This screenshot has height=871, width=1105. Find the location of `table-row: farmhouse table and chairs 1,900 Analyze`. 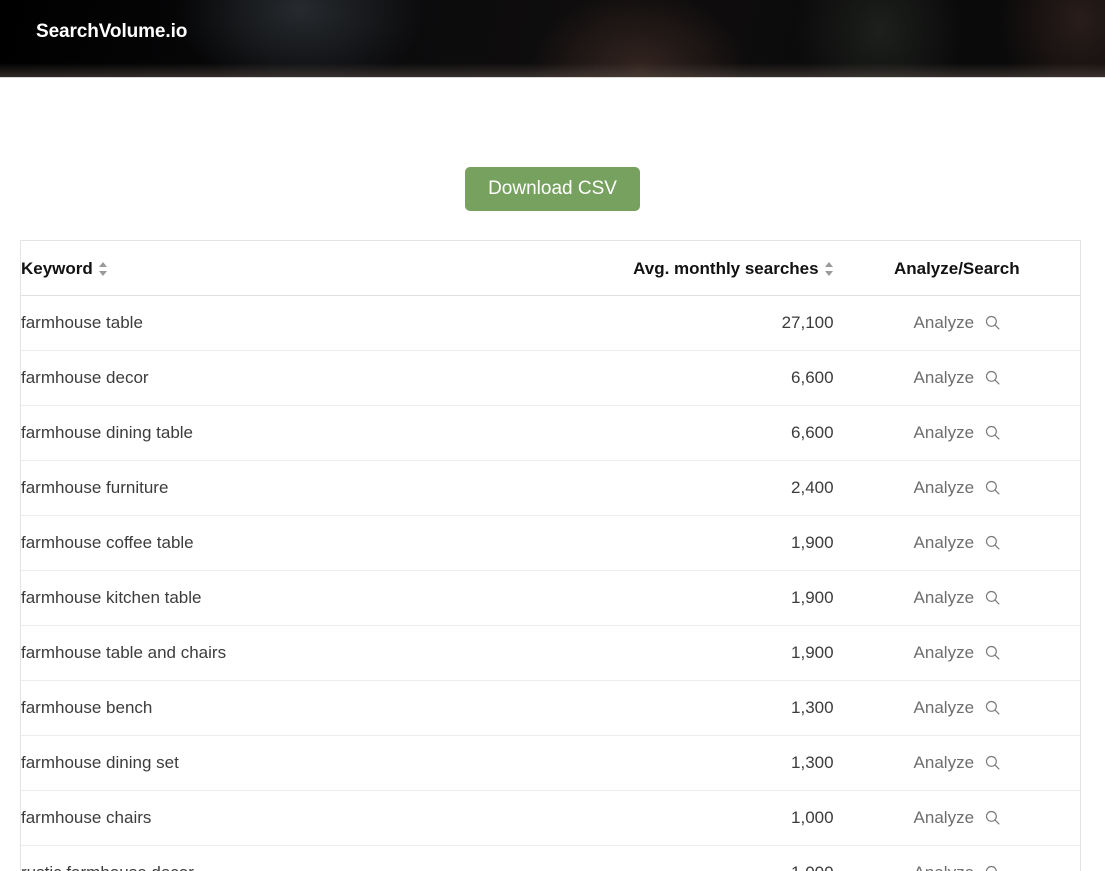

table-row: farmhouse table and chairs 1,900 Analyze is located at coordinates (550, 653).